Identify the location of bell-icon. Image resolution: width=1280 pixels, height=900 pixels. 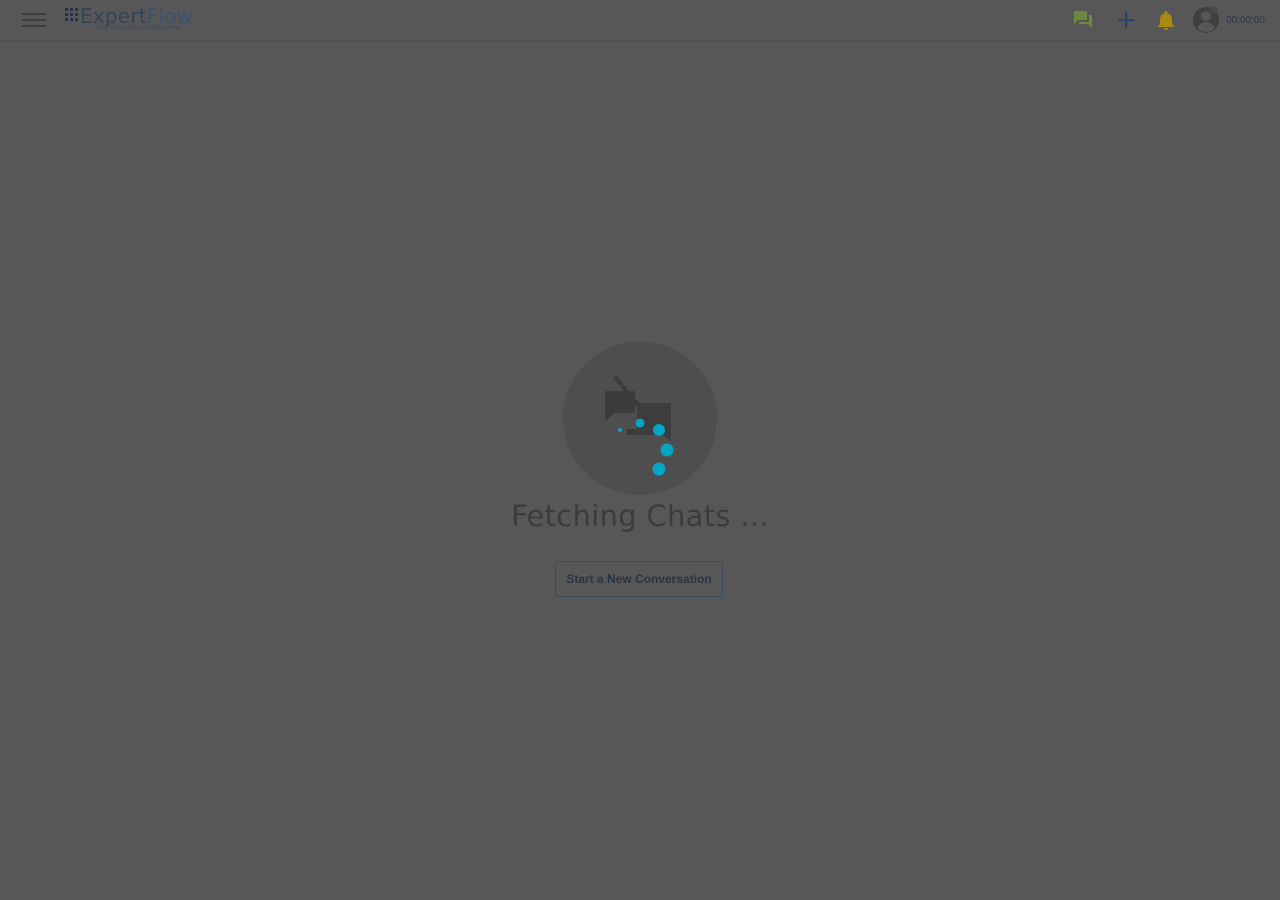
(1166, 20).